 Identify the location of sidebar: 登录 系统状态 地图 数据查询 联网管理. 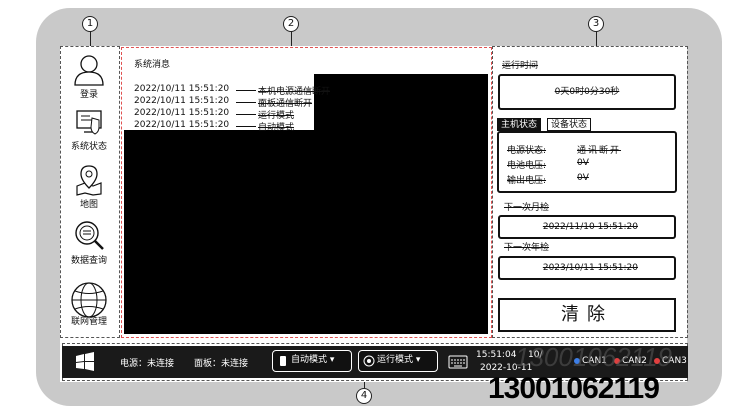
(89, 192).